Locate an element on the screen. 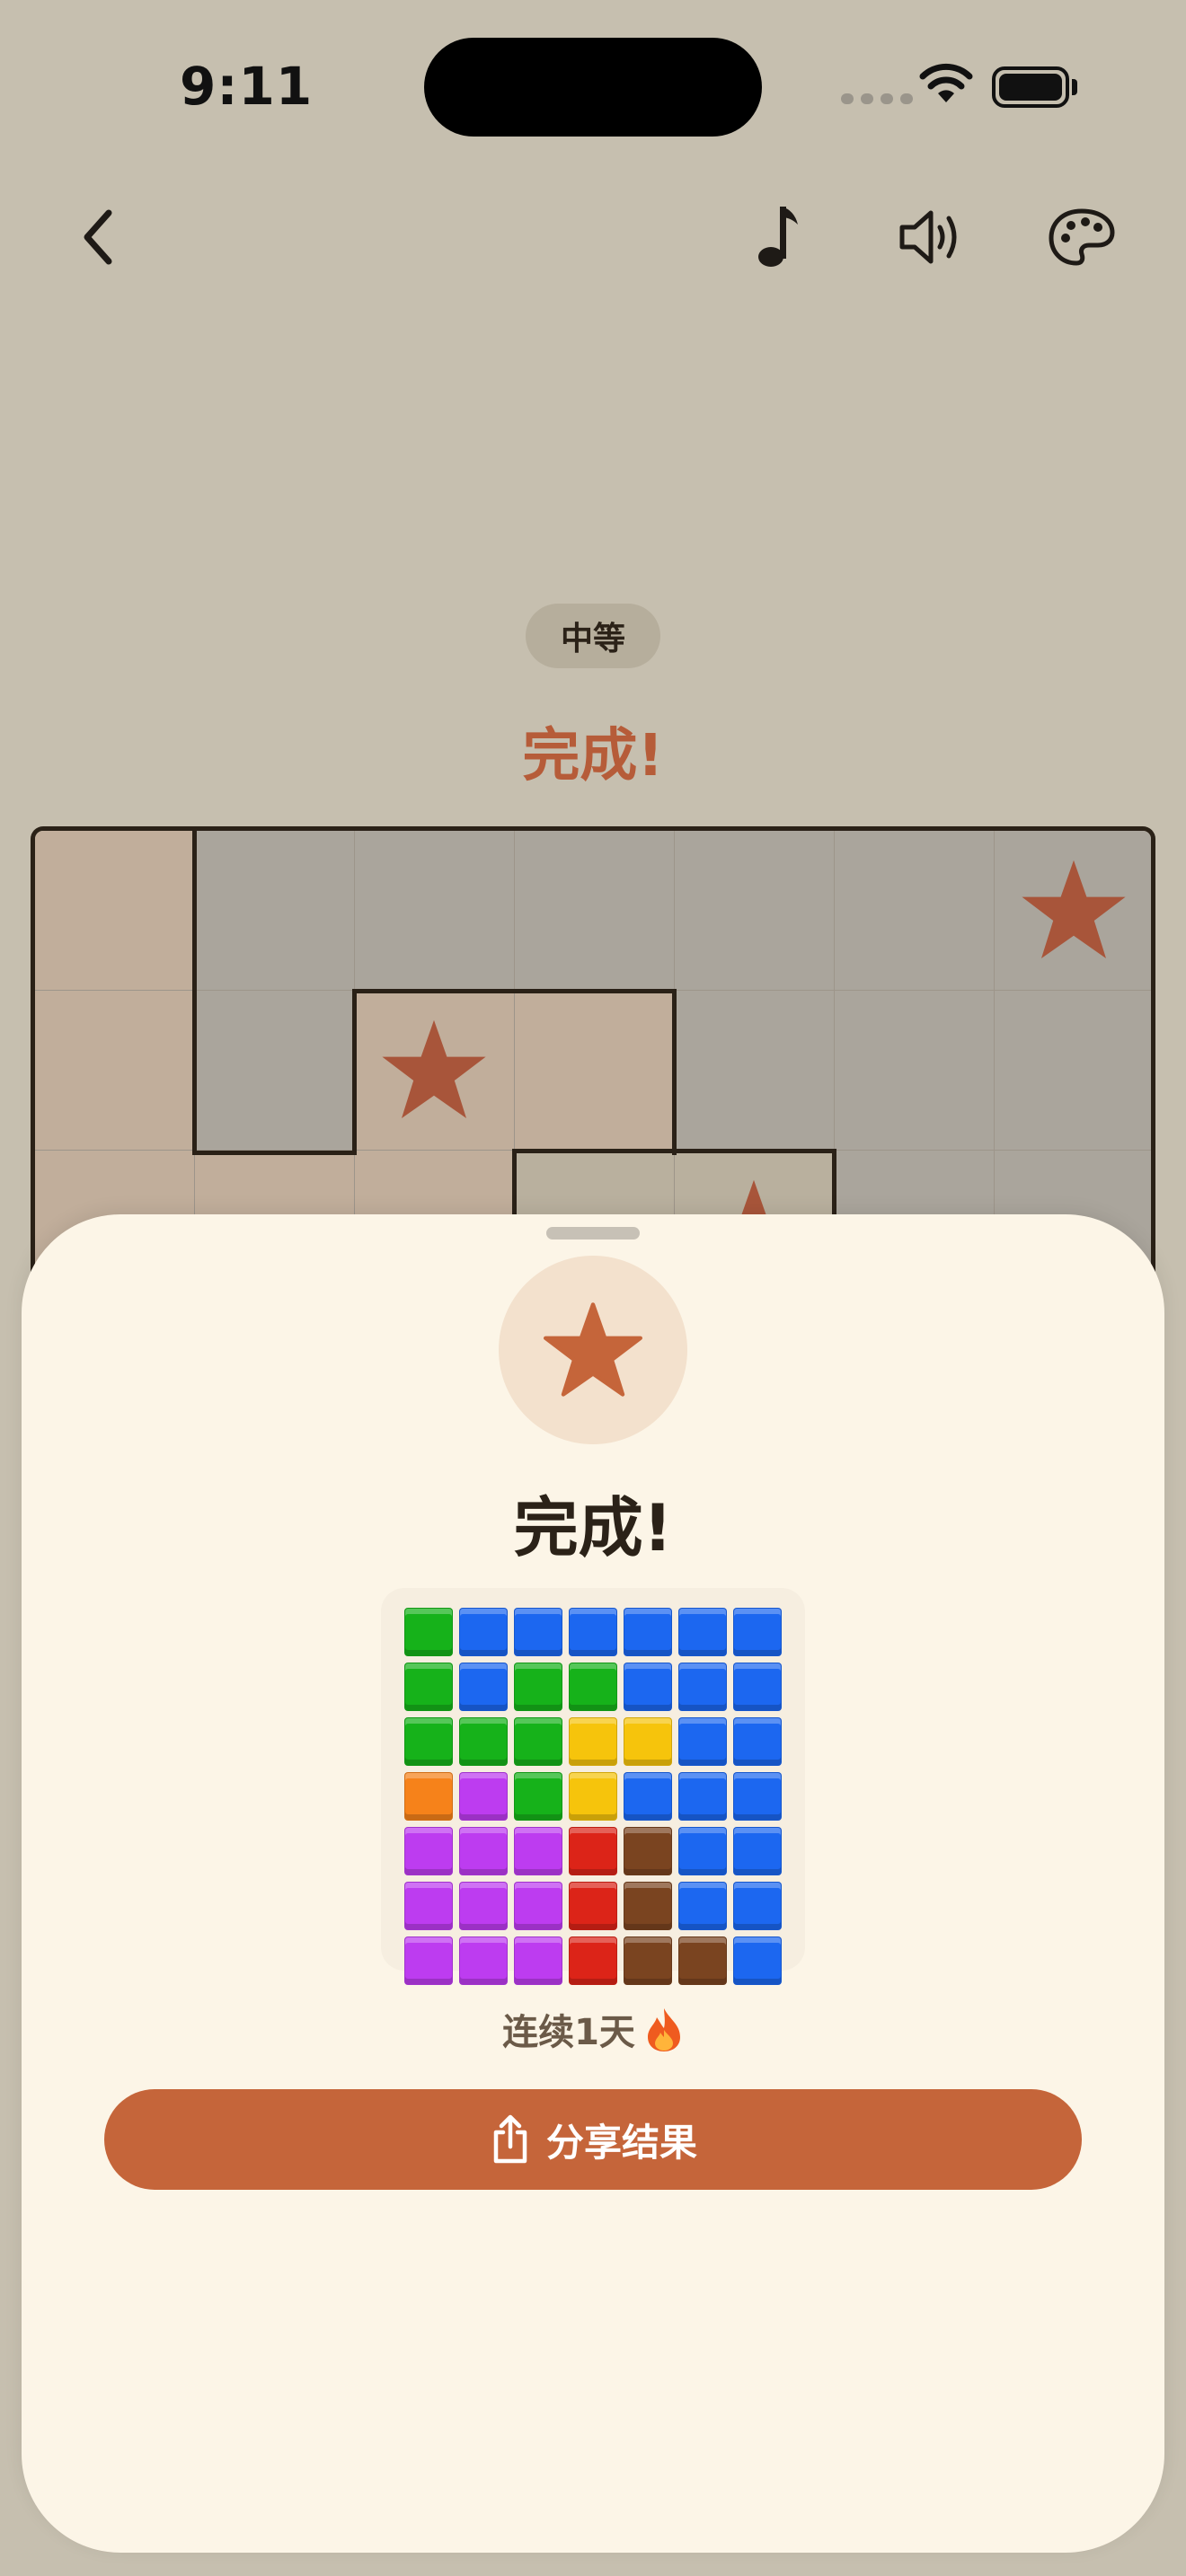  palette-icon is located at coordinates (1082, 237).